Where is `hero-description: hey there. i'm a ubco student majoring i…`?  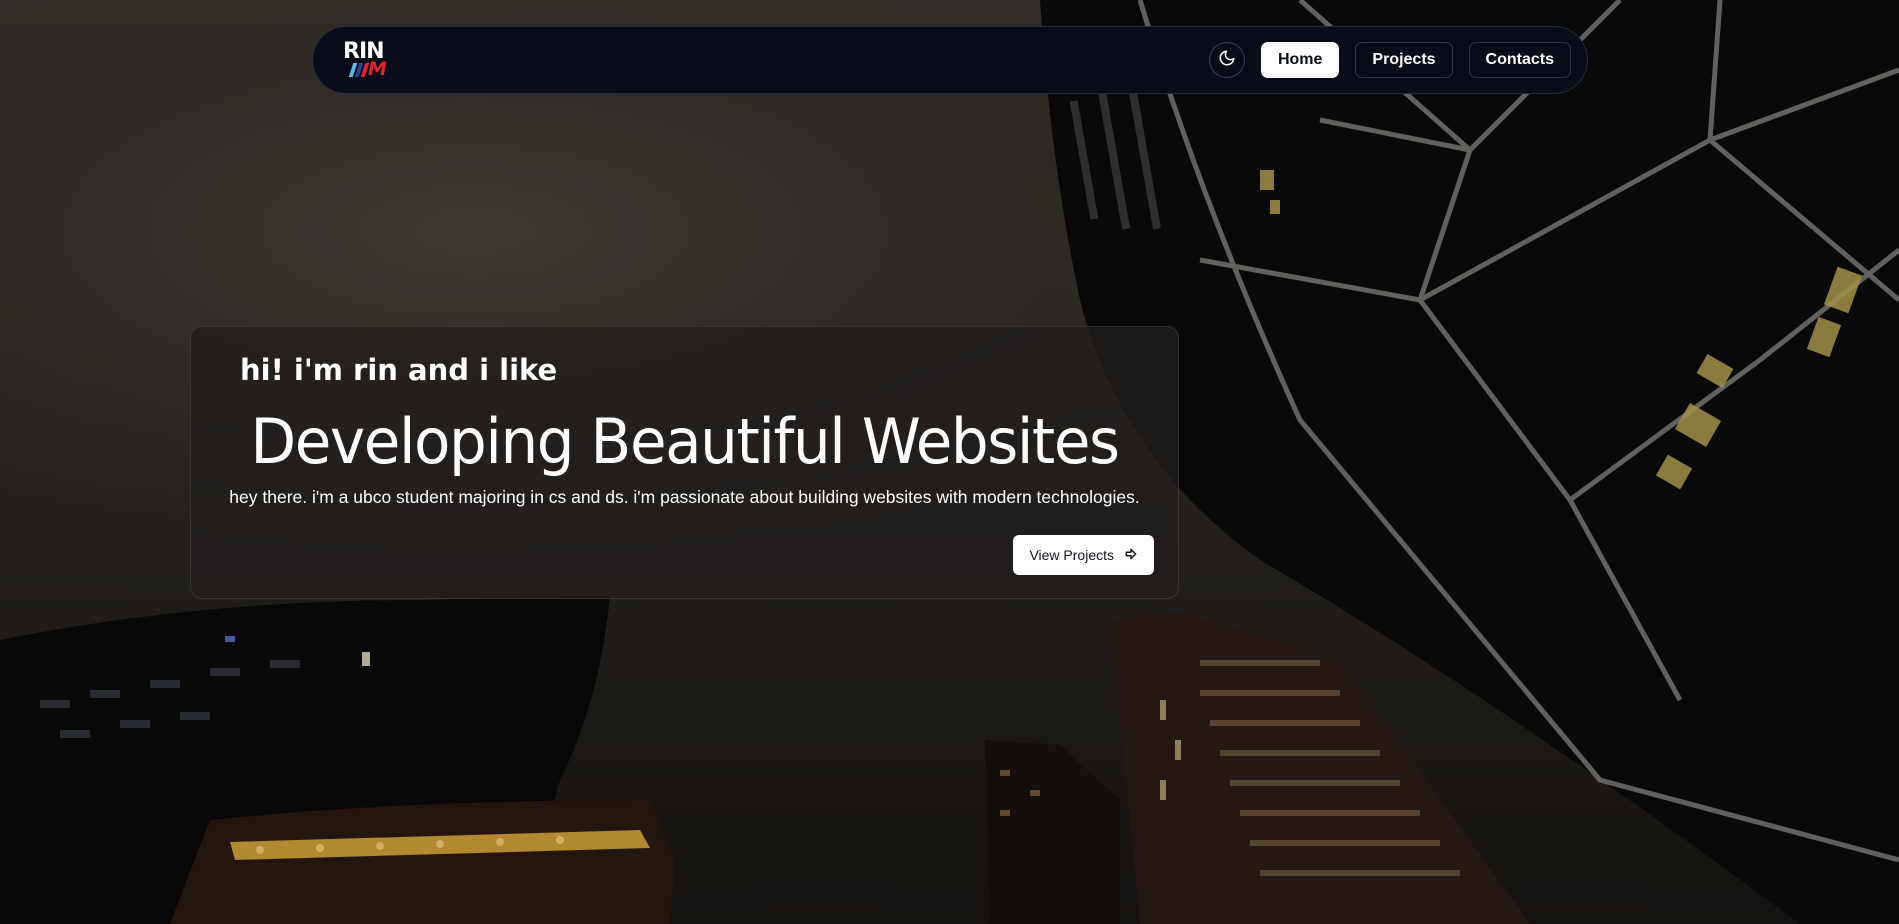
hero-description: hey there. i'm a ubco student majoring i… is located at coordinates (684, 497).